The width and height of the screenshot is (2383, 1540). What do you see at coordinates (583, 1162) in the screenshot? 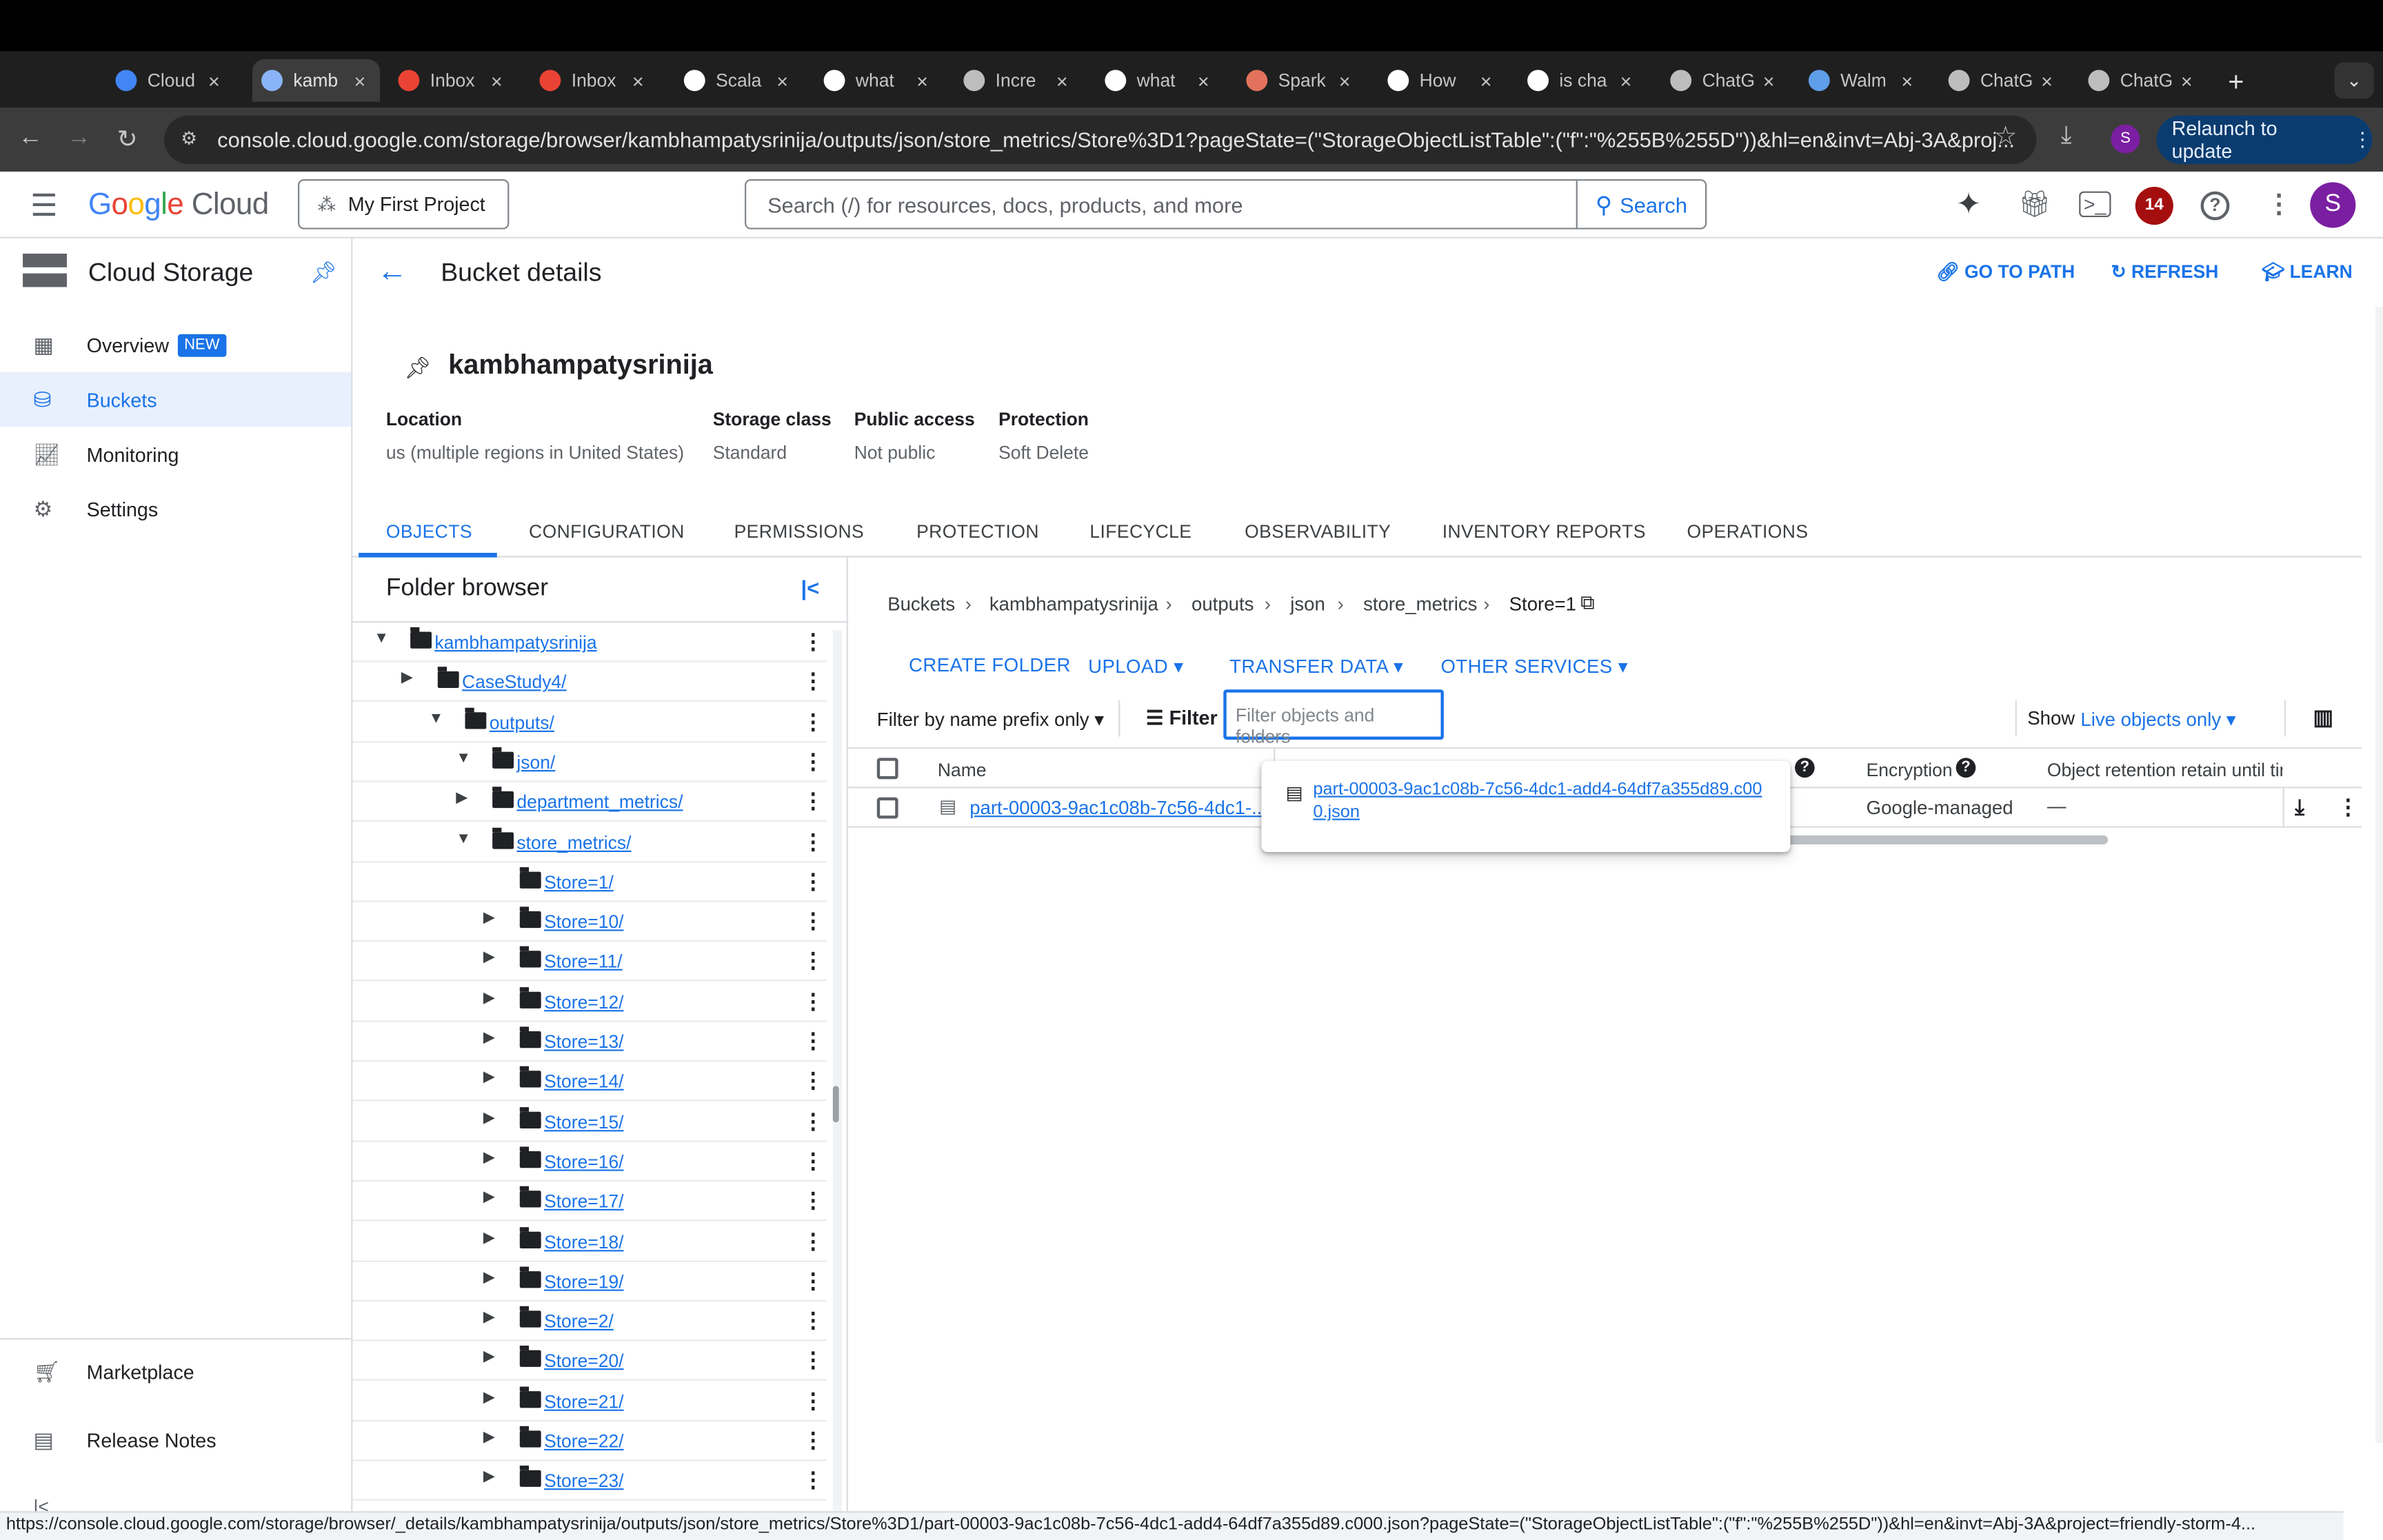
I see `folder-tree-label: Store=16/` at bounding box center [583, 1162].